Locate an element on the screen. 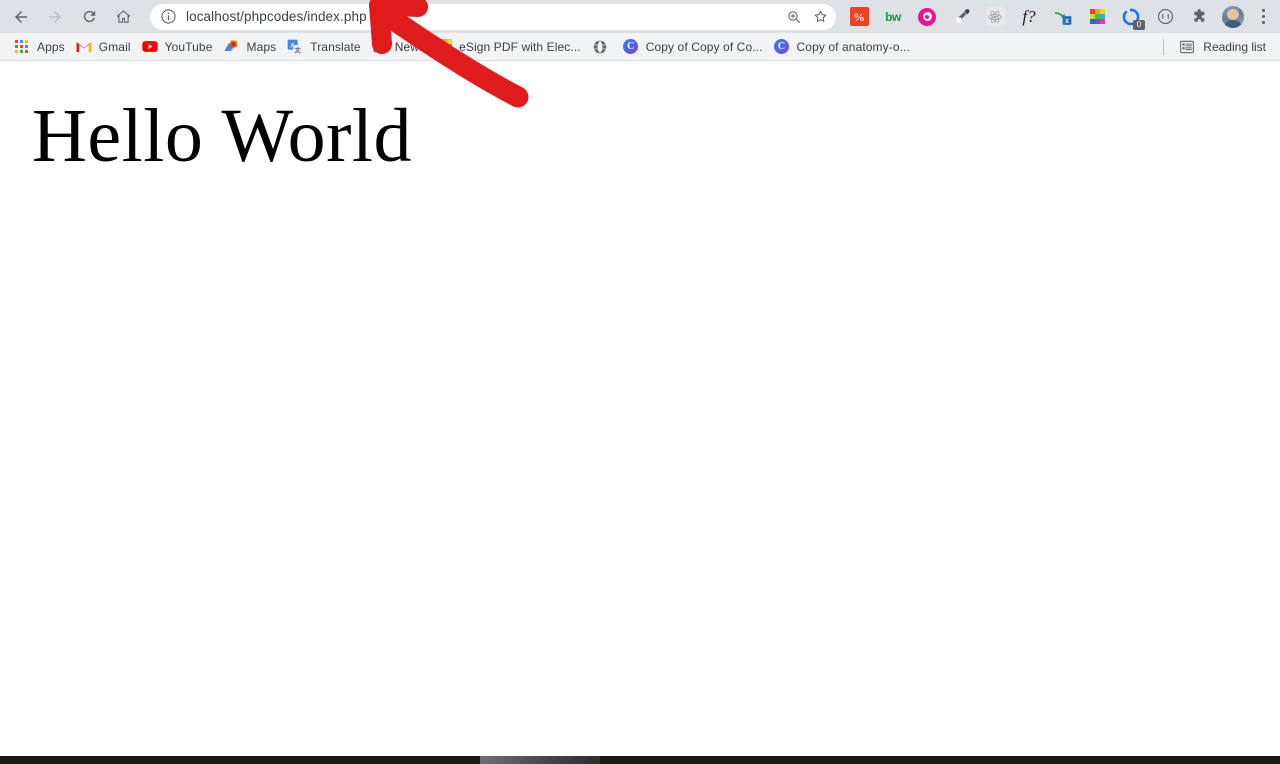 The width and height of the screenshot is (1280, 764). back-button is located at coordinates (21, 17).